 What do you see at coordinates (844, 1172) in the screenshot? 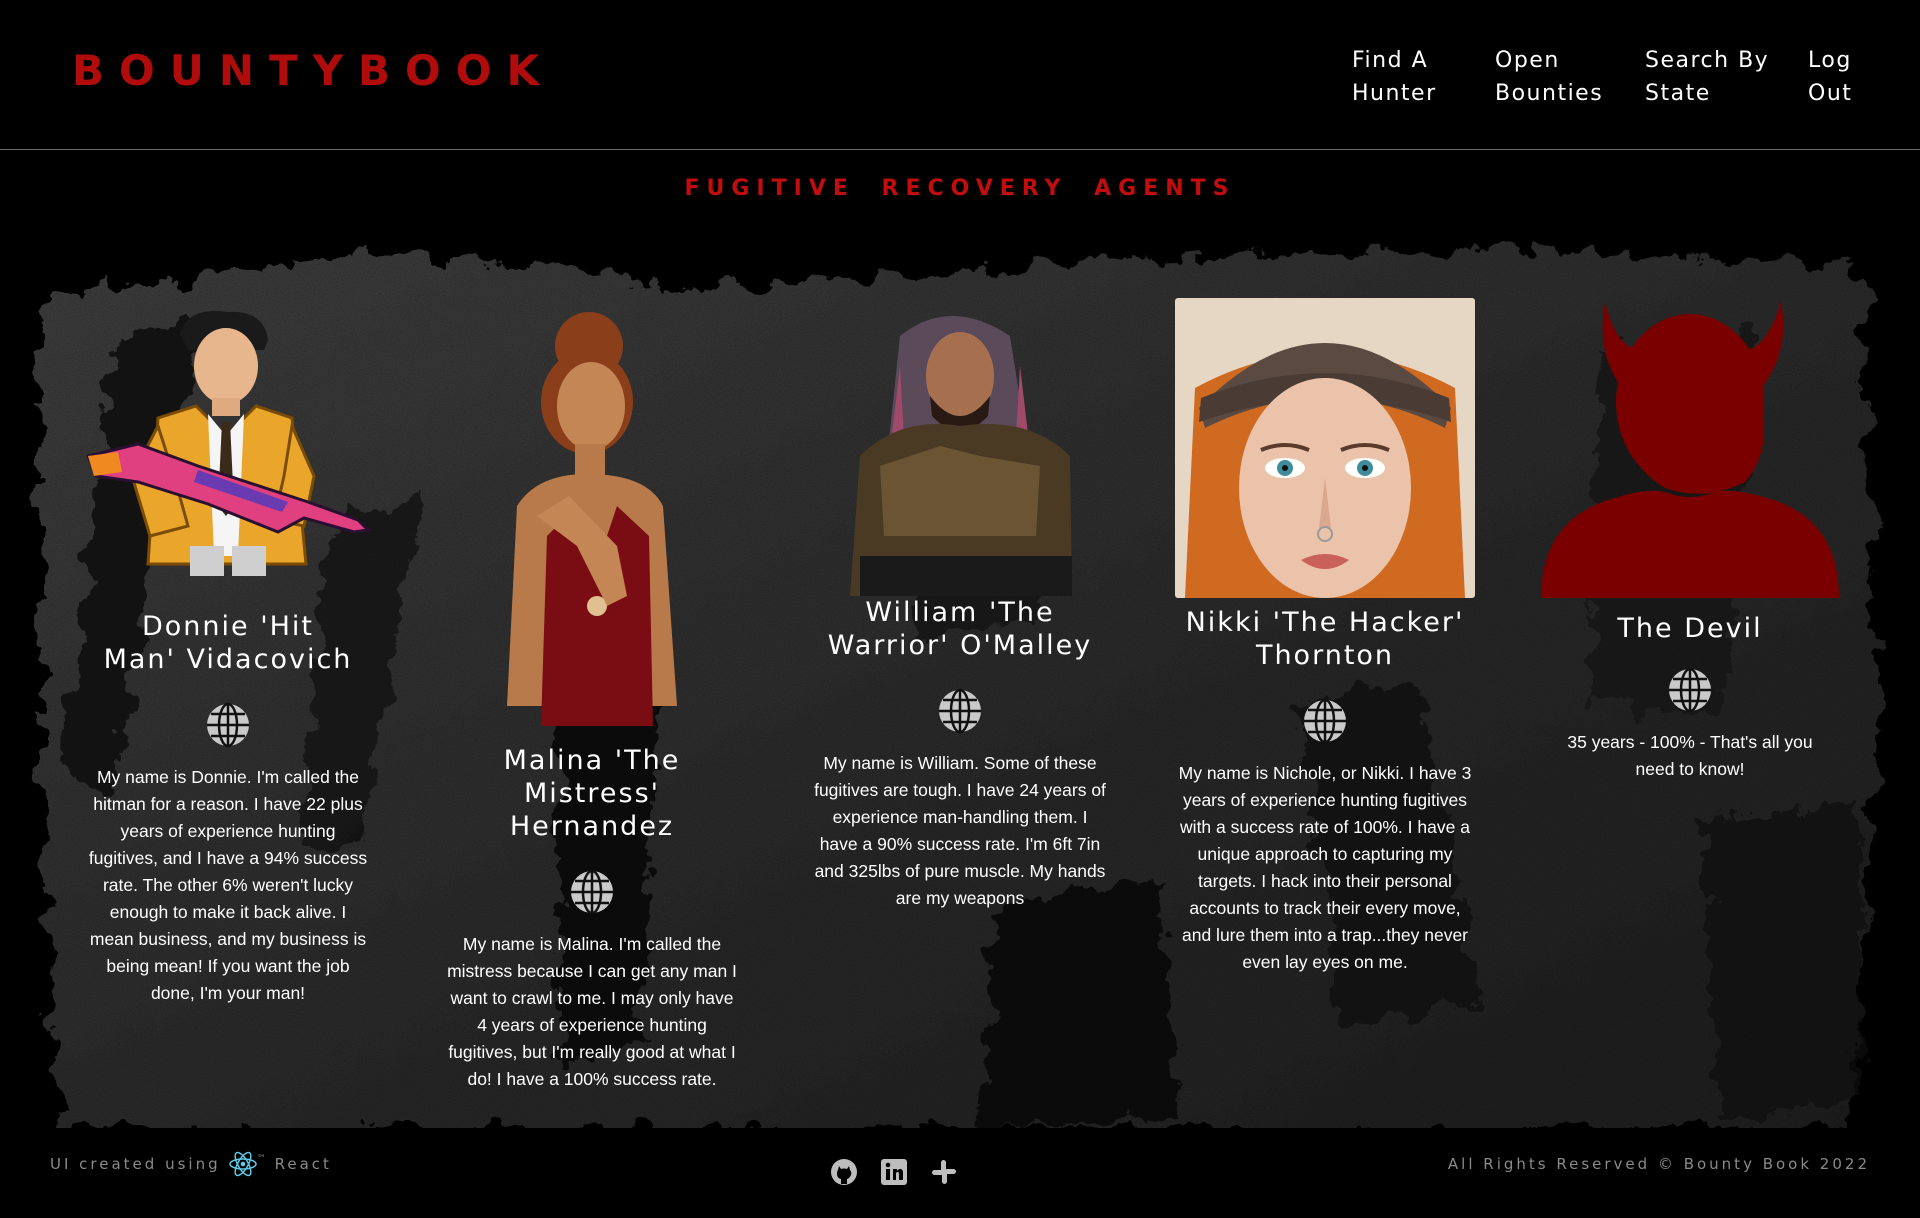
I see `github-icon` at bounding box center [844, 1172].